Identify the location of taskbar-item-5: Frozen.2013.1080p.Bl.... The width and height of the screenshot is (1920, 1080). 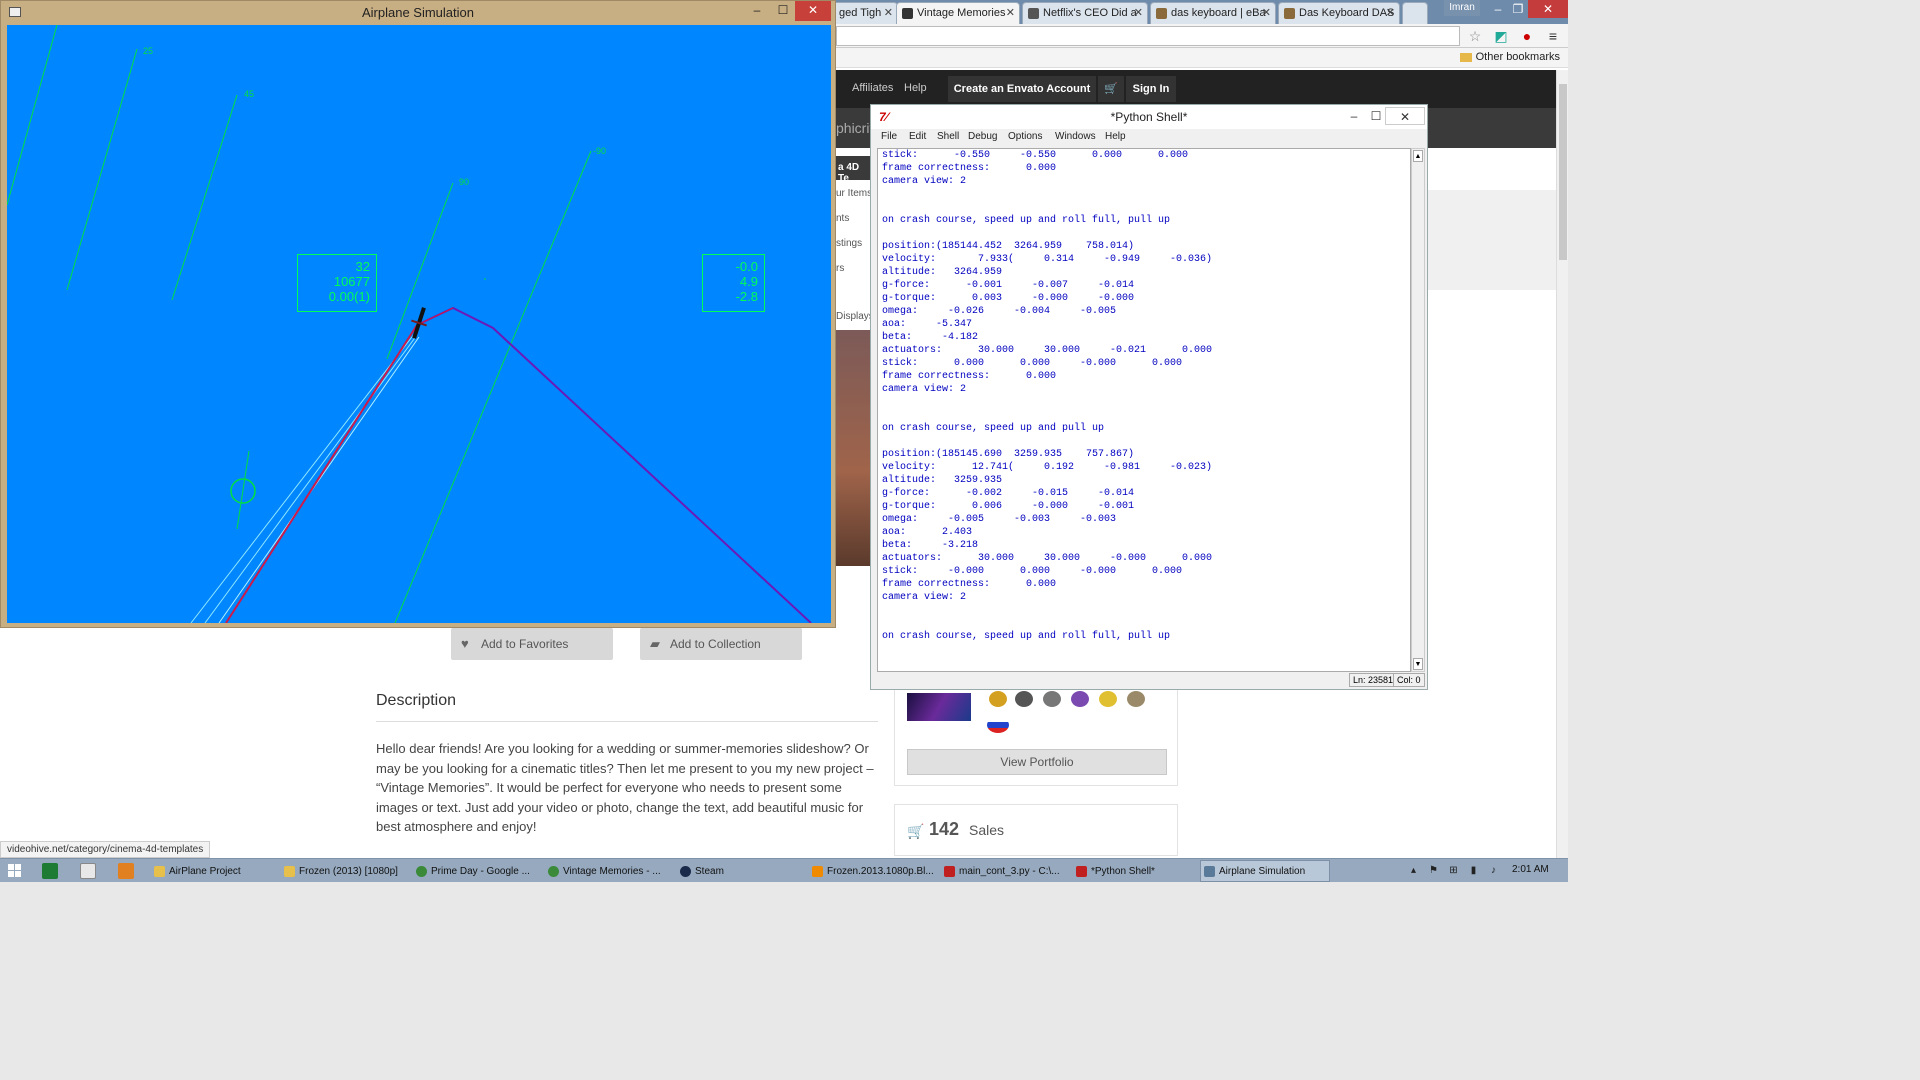
(872, 871).